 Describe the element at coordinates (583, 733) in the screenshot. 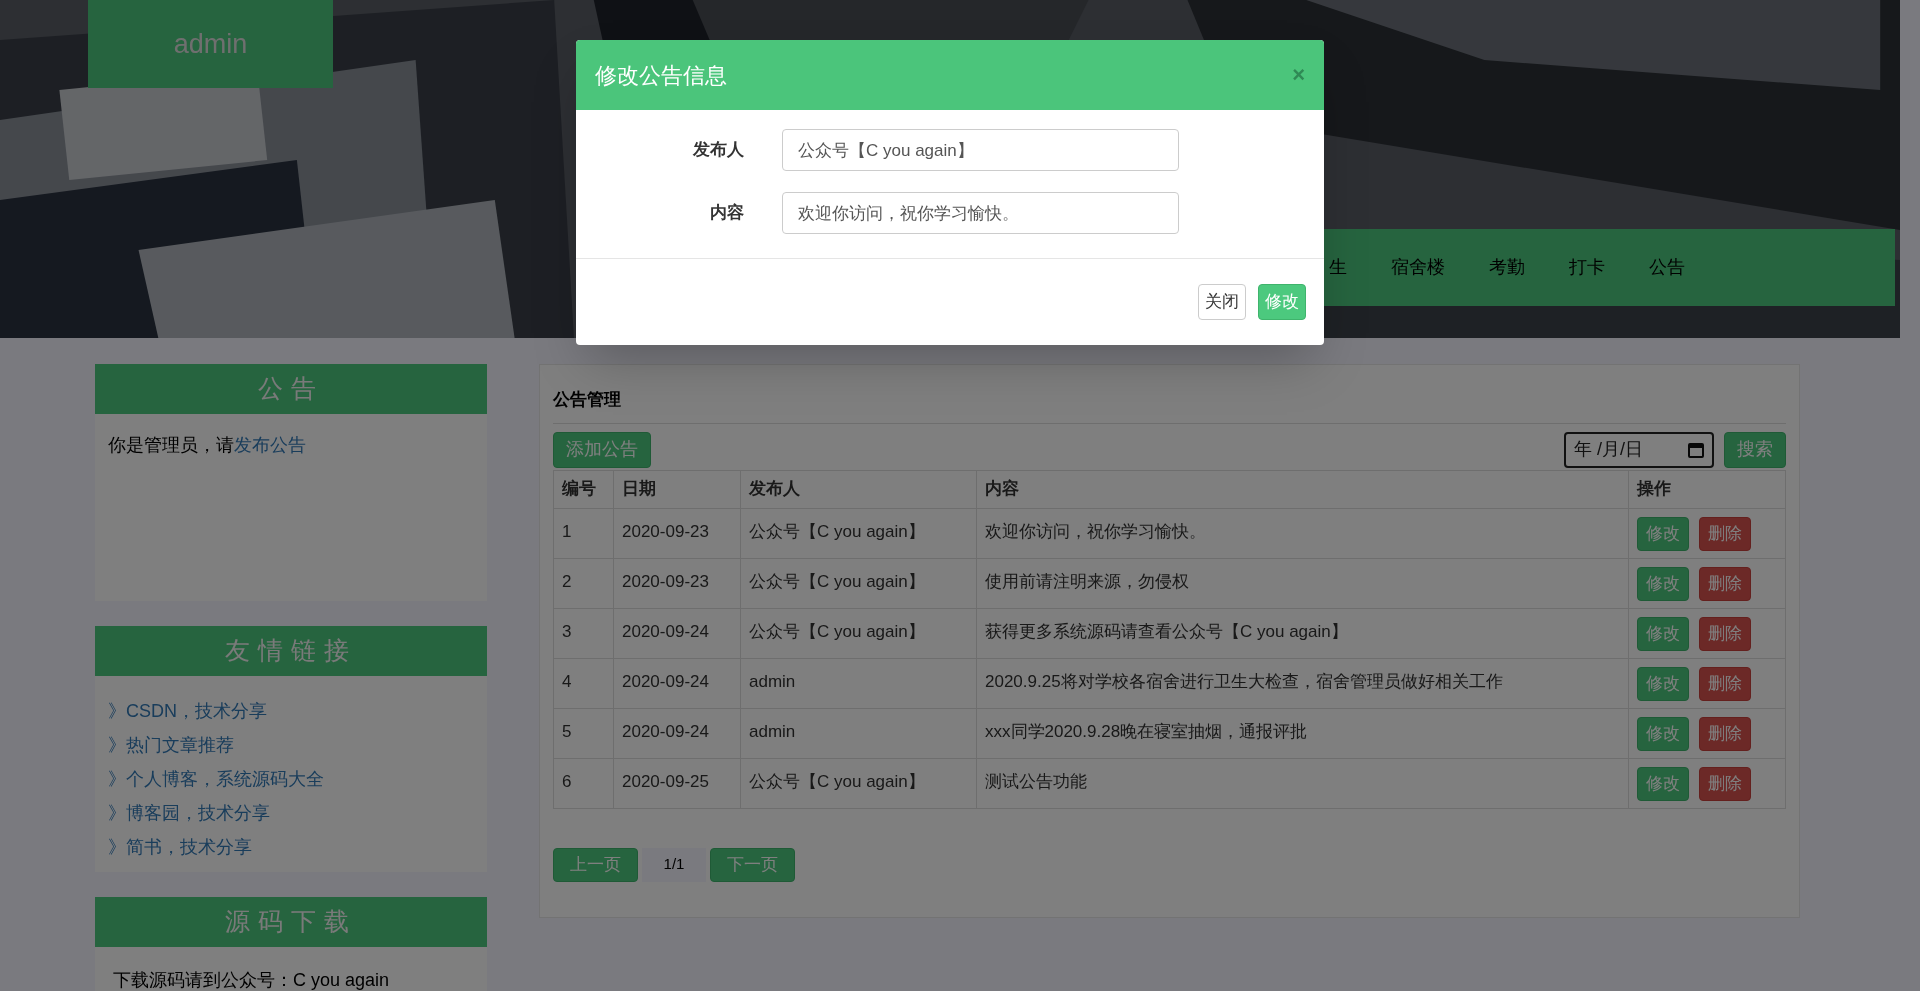

I see `table-cell: 5` at that location.